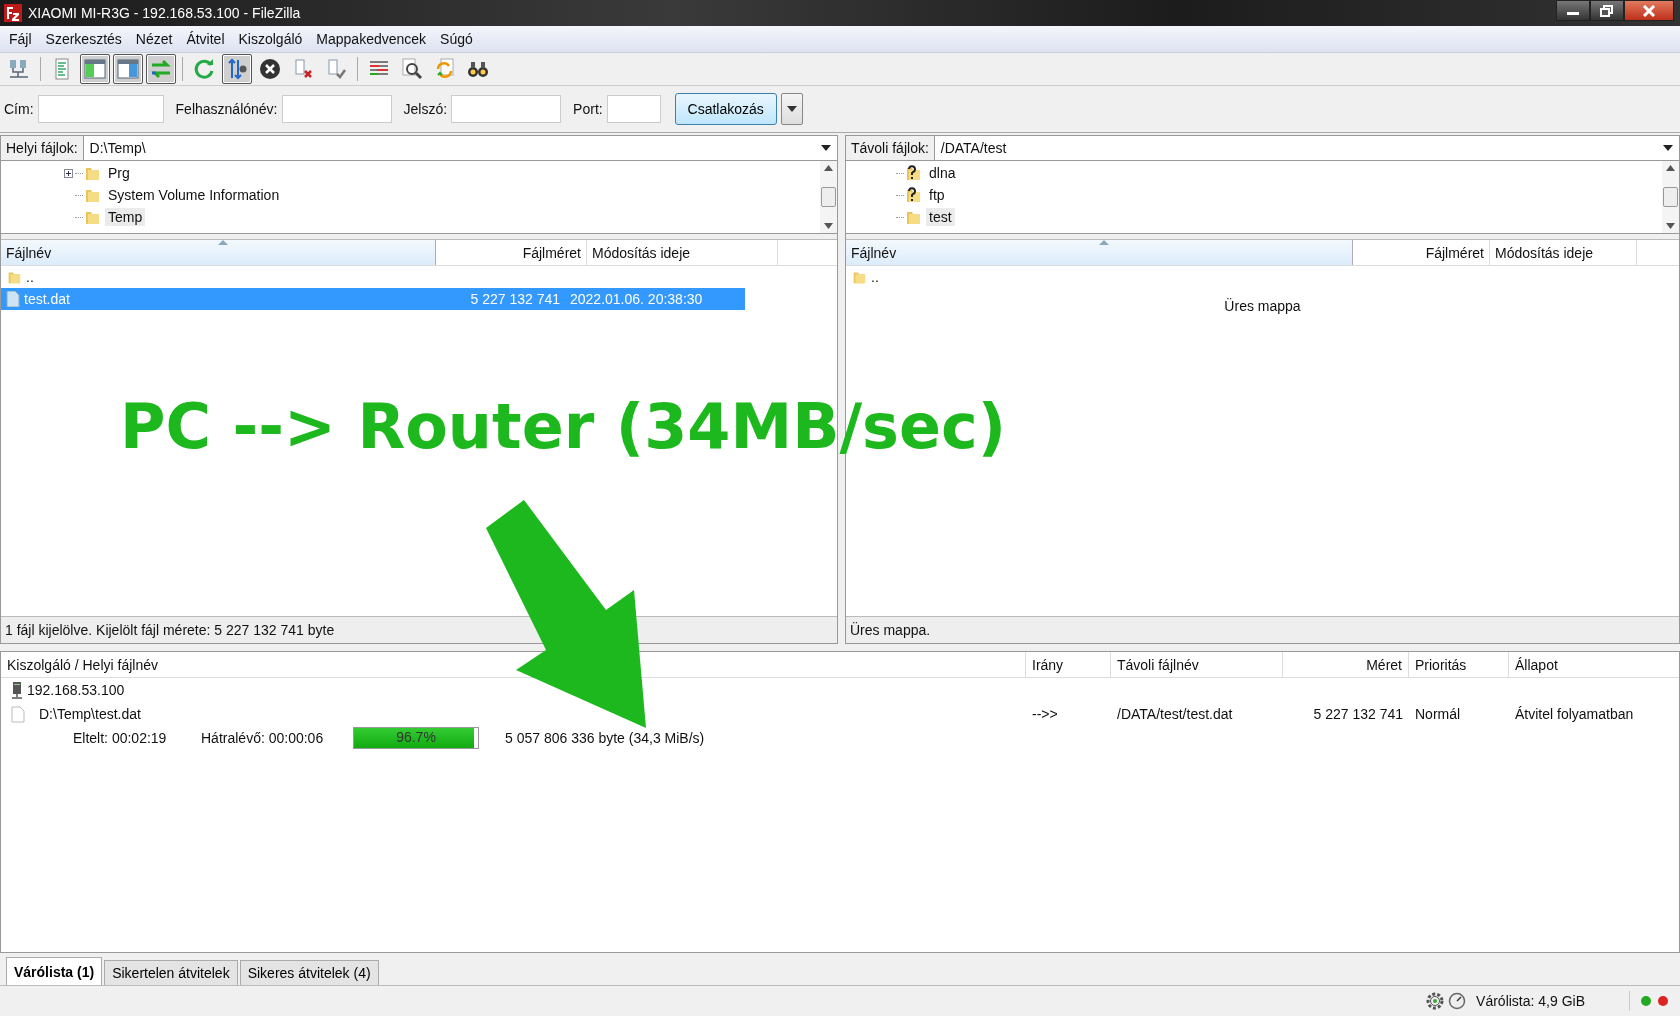 The height and width of the screenshot is (1016, 1680). I want to click on dropdown-button, so click(791, 109).